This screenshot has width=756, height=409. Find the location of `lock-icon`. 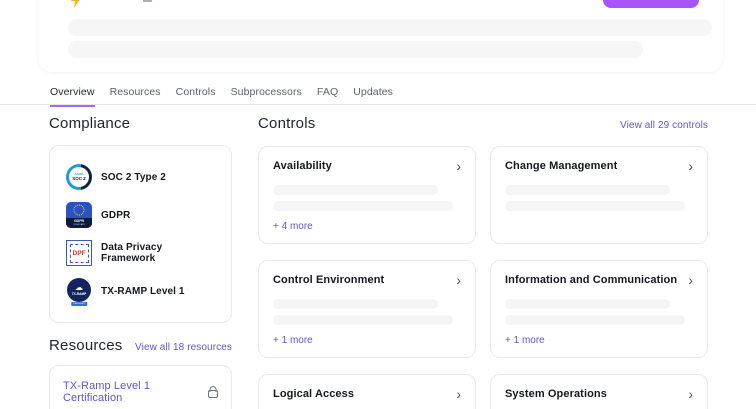

lock-icon is located at coordinates (213, 394).